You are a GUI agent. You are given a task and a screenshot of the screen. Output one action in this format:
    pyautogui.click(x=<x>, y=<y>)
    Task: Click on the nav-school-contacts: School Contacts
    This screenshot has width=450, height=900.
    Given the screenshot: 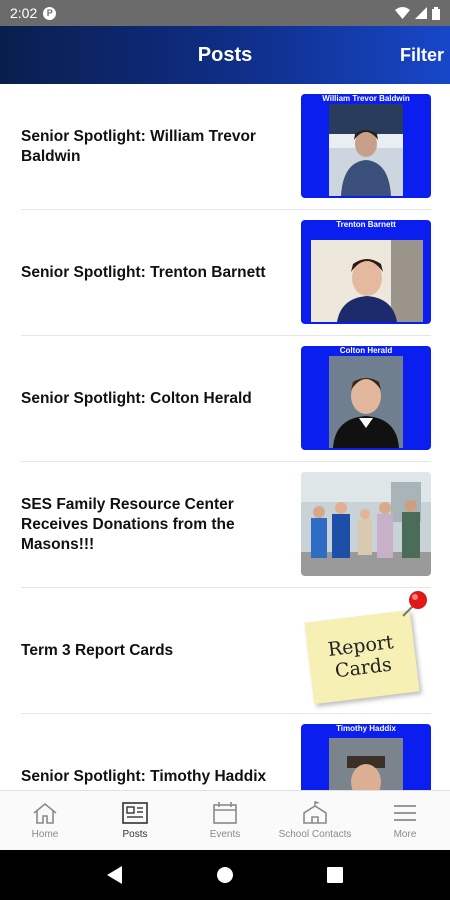 What is the action you would take?
    pyautogui.click(x=315, y=820)
    